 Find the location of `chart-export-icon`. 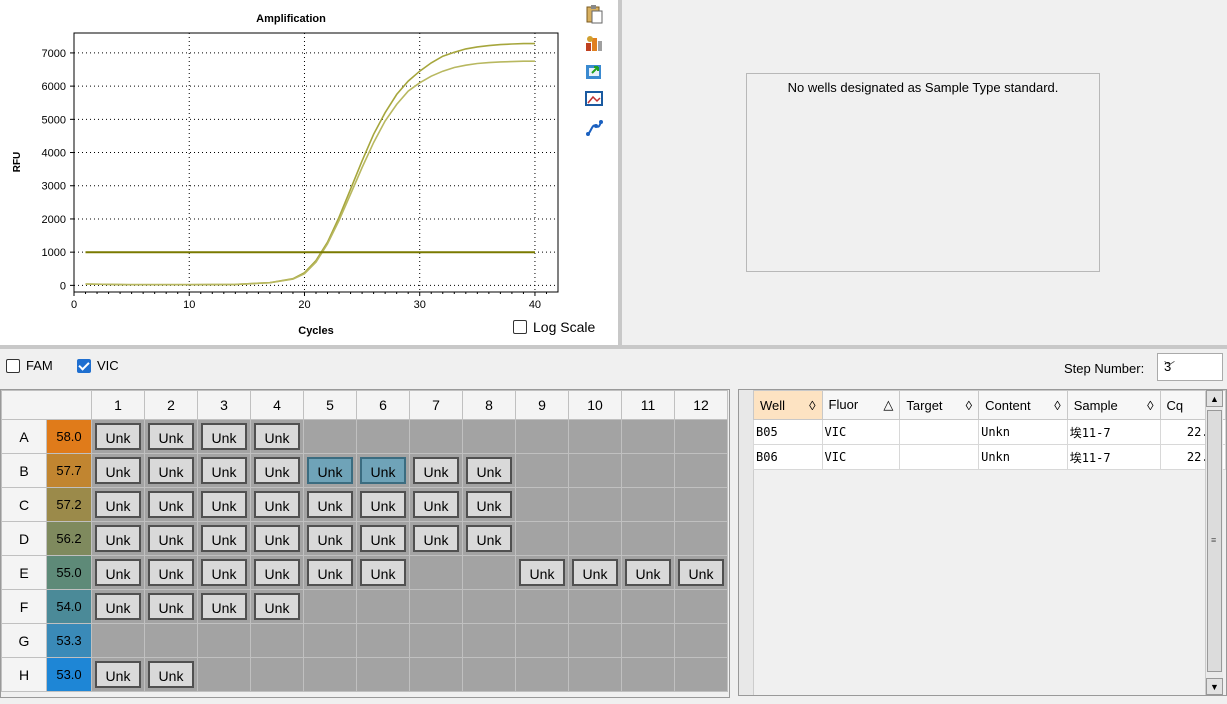

chart-export-icon is located at coordinates (594, 43).